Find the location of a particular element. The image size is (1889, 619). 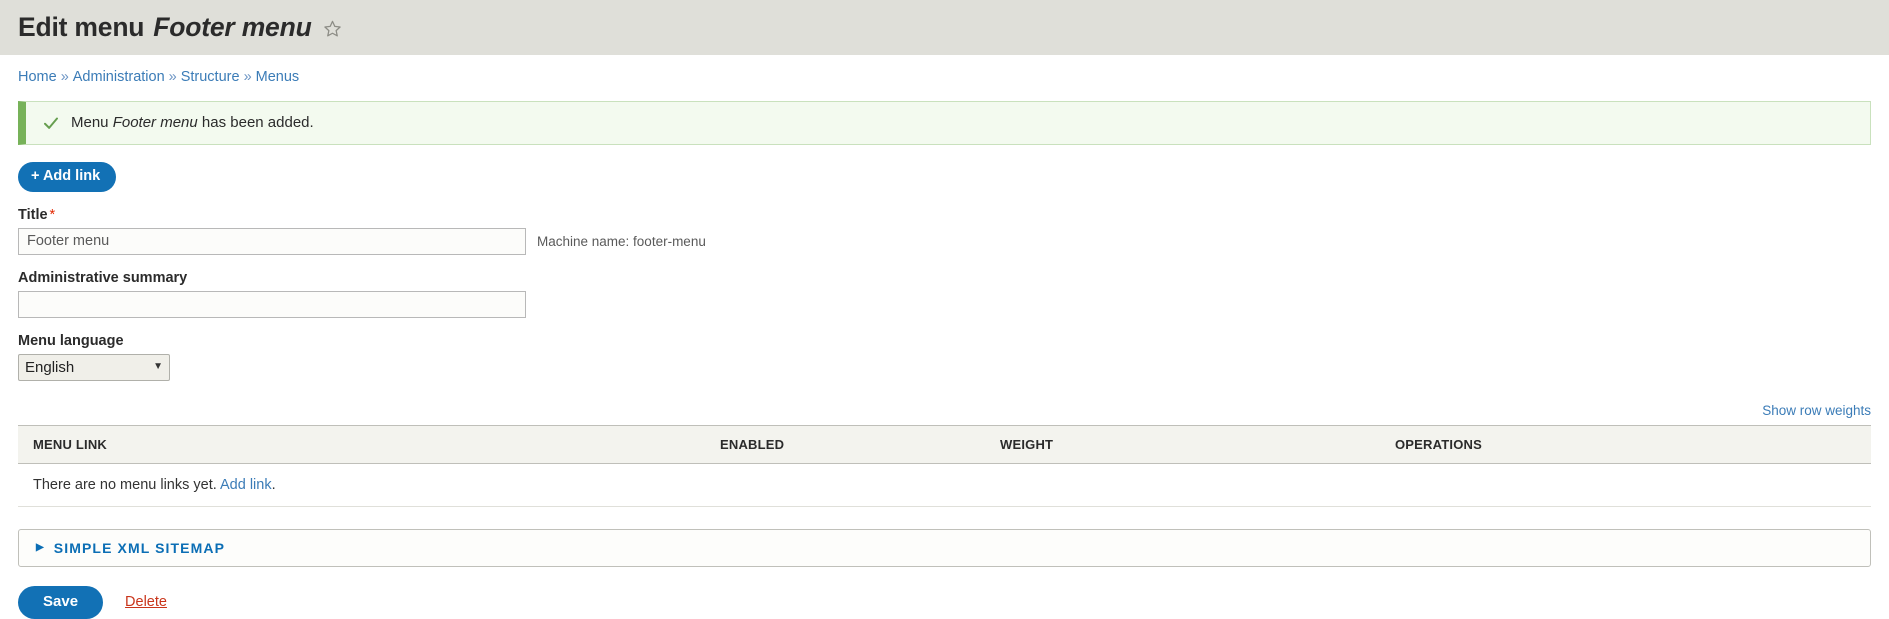

star-outline-icon is located at coordinates (332, 28).